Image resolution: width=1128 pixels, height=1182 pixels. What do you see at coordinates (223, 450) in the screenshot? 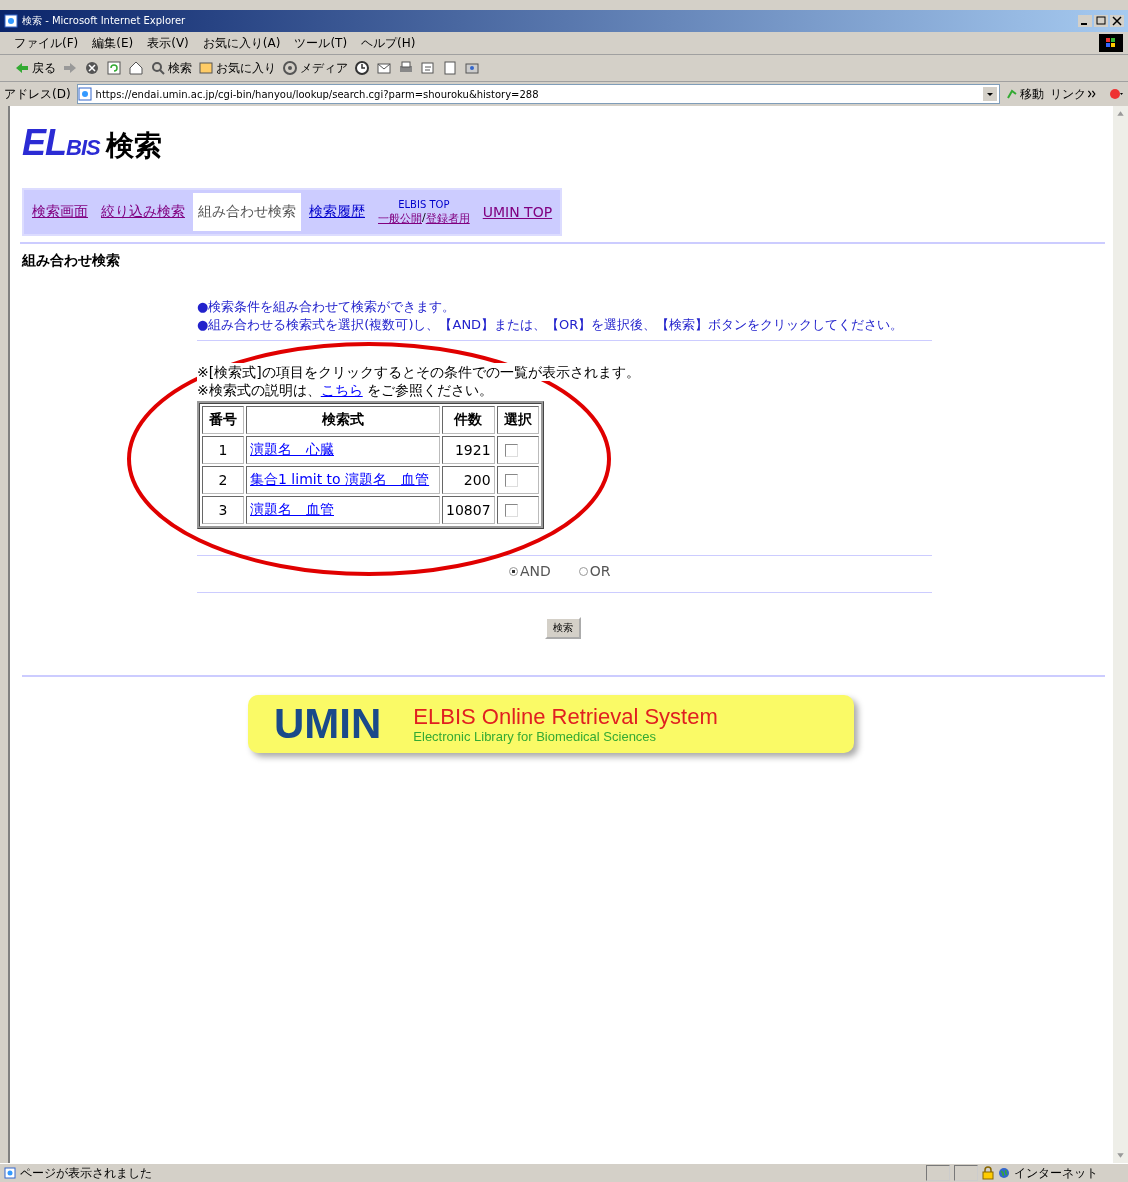
I see `table-cell: 1` at bounding box center [223, 450].